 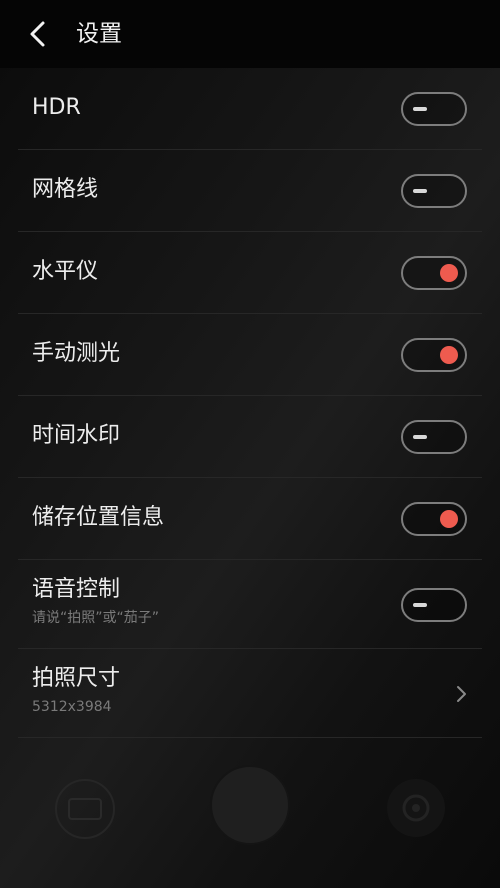 What do you see at coordinates (434, 191) in the screenshot?
I see `grid-toggle` at bounding box center [434, 191].